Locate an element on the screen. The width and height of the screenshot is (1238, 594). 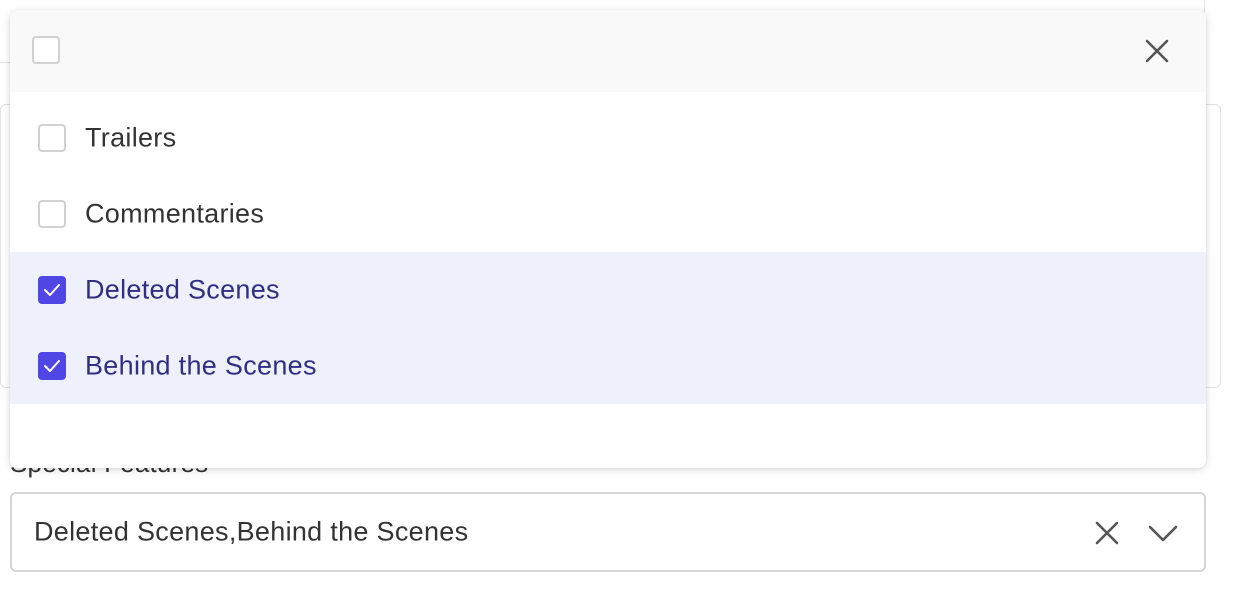
select-value: Deleted Scenes,Behind the Scenes is located at coordinates (251, 531).